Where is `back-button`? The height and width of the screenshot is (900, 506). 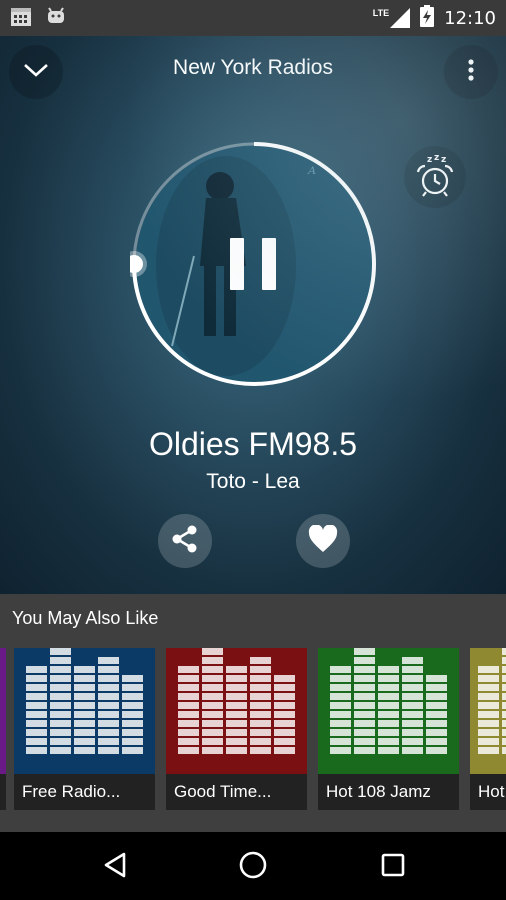
back-button is located at coordinates (115, 867).